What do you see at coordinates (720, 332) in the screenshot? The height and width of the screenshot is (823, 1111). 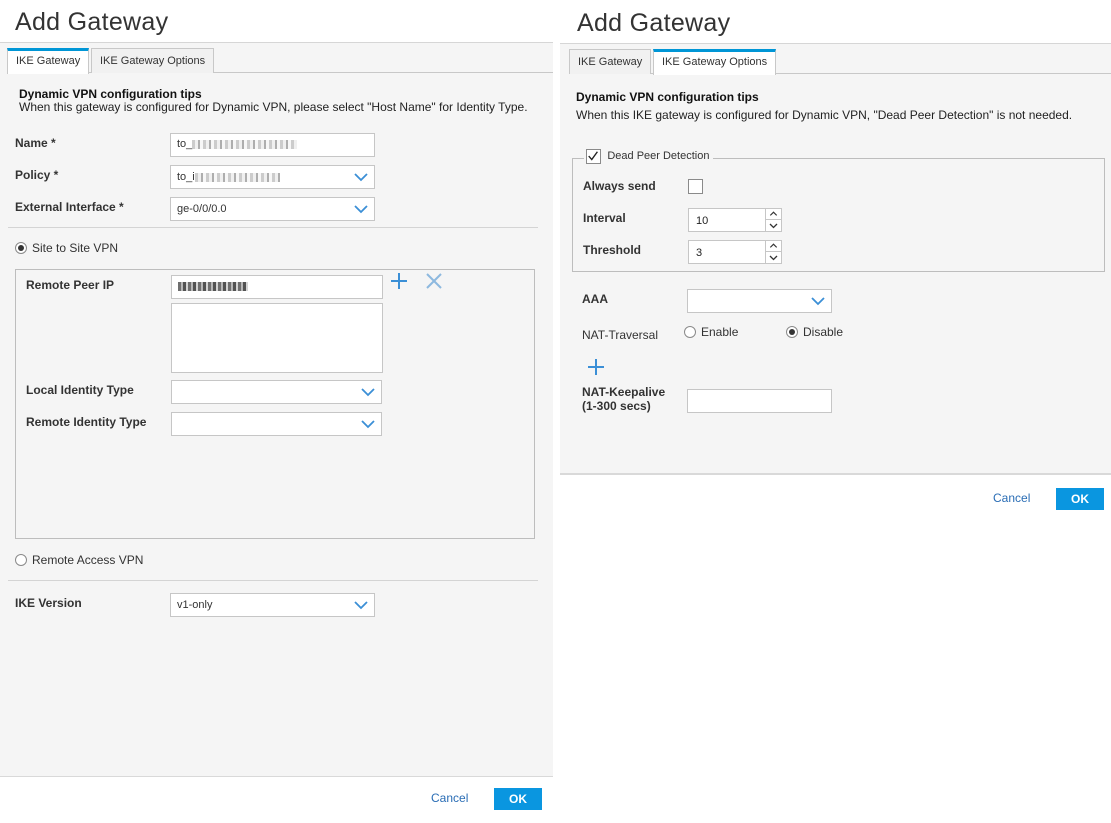 I see `nat-enable-label: Enable` at bounding box center [720, 332].